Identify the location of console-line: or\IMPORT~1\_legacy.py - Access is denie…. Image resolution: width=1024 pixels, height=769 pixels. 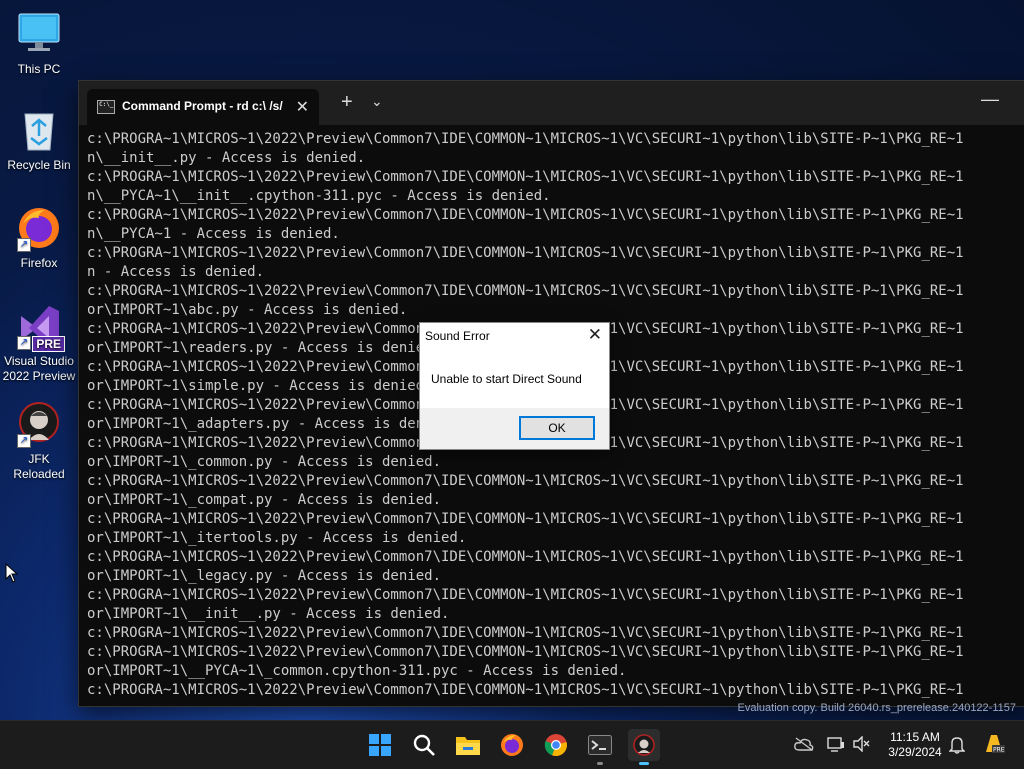
(264, 576).